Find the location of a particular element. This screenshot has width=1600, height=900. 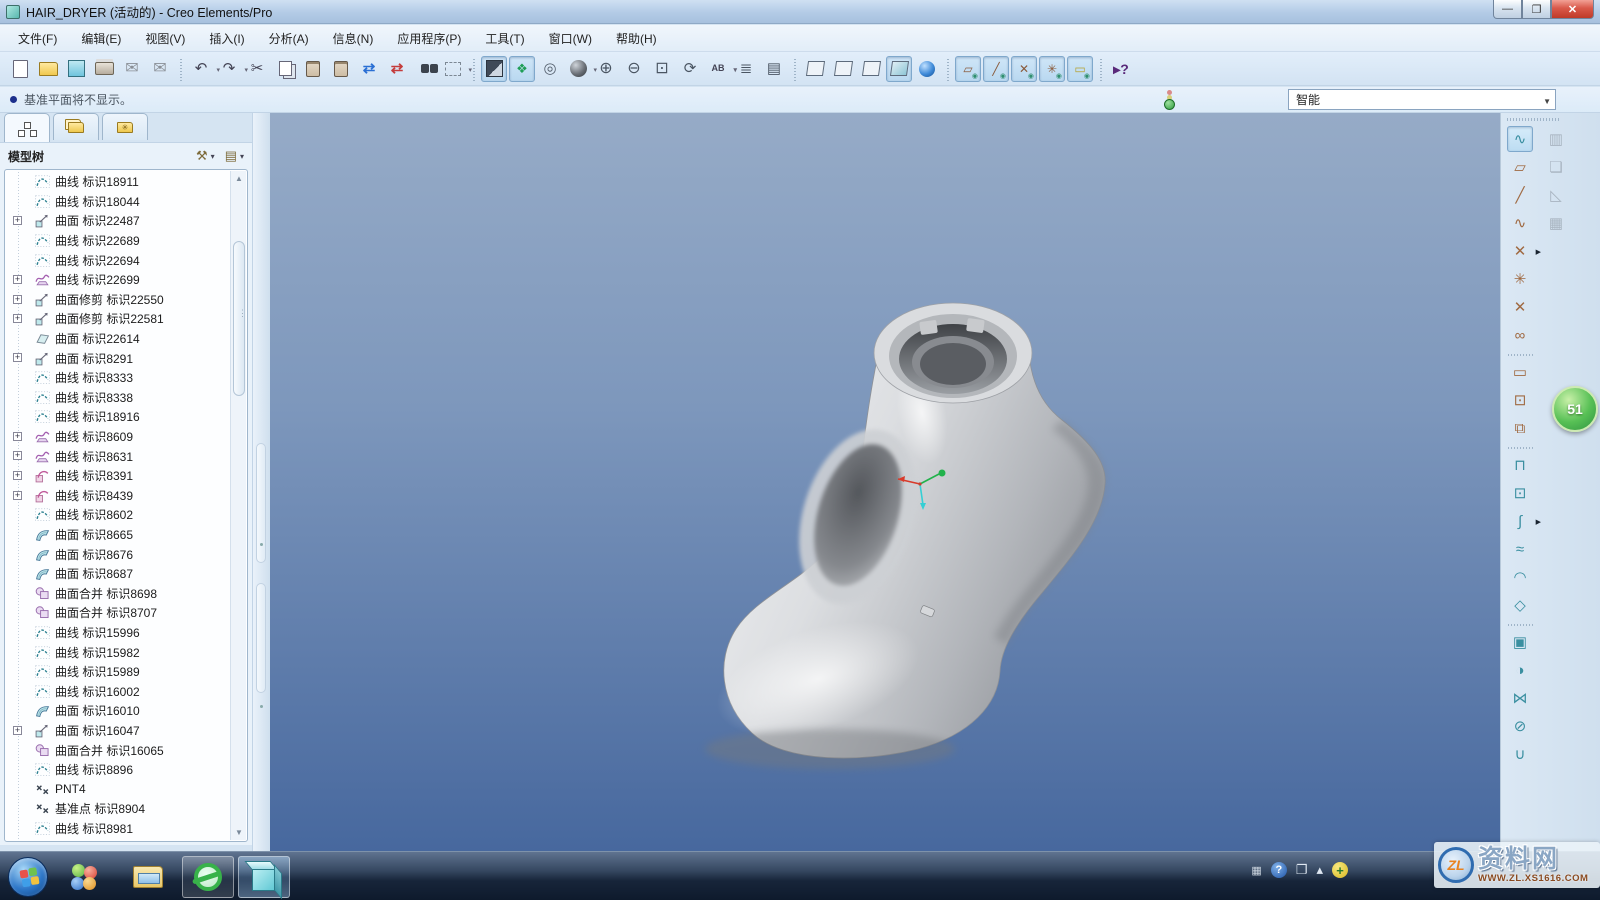

datum-plane-button: ▱ is located at coordinates (1520, 167).